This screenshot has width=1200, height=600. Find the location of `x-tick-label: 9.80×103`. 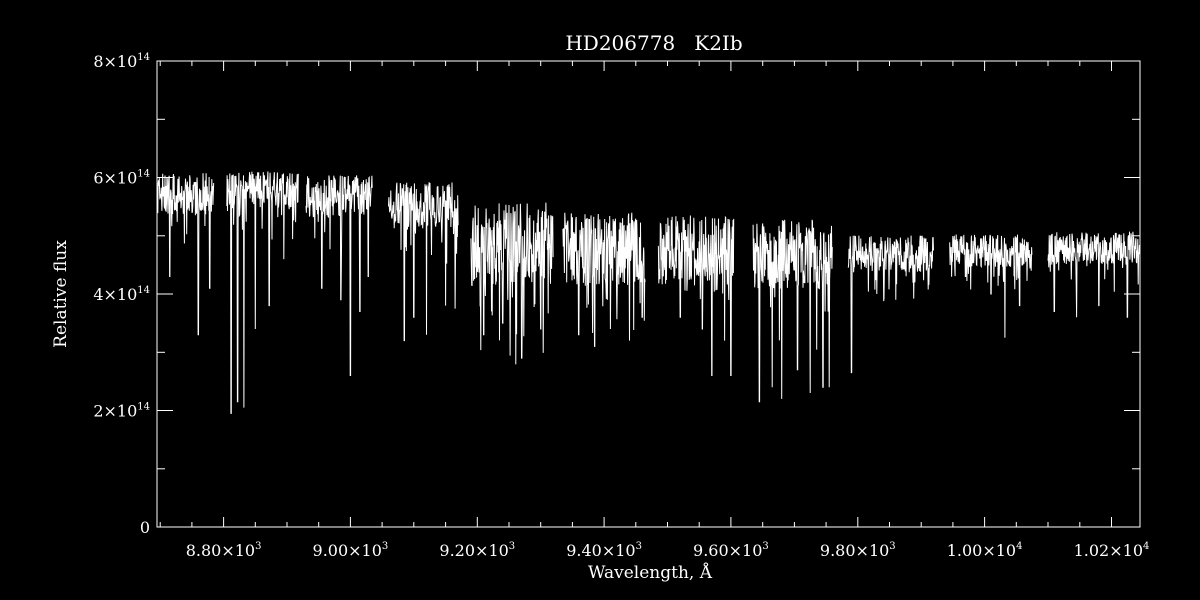

x-tick-label: 9.80×103 is located at coordinates (858, 550).